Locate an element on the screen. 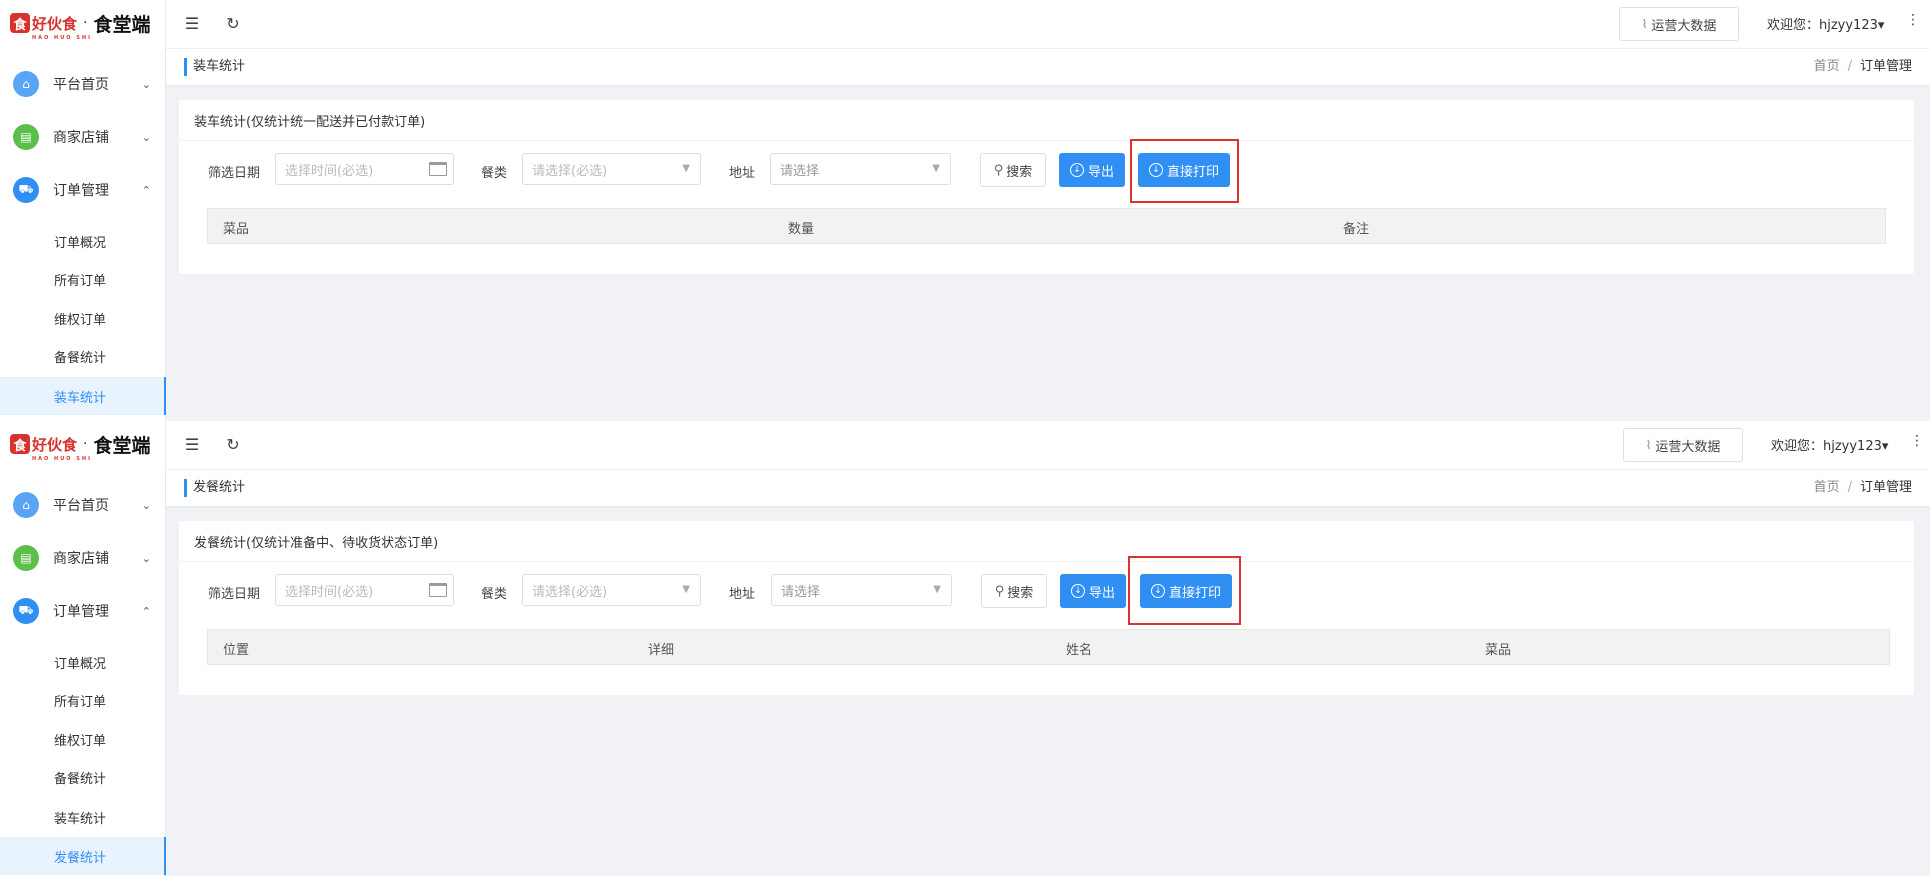 Image resolution: width=1930 pixels, height=876 pixels. page-tag: 发餐统计 is located at coordinates (214, 488).